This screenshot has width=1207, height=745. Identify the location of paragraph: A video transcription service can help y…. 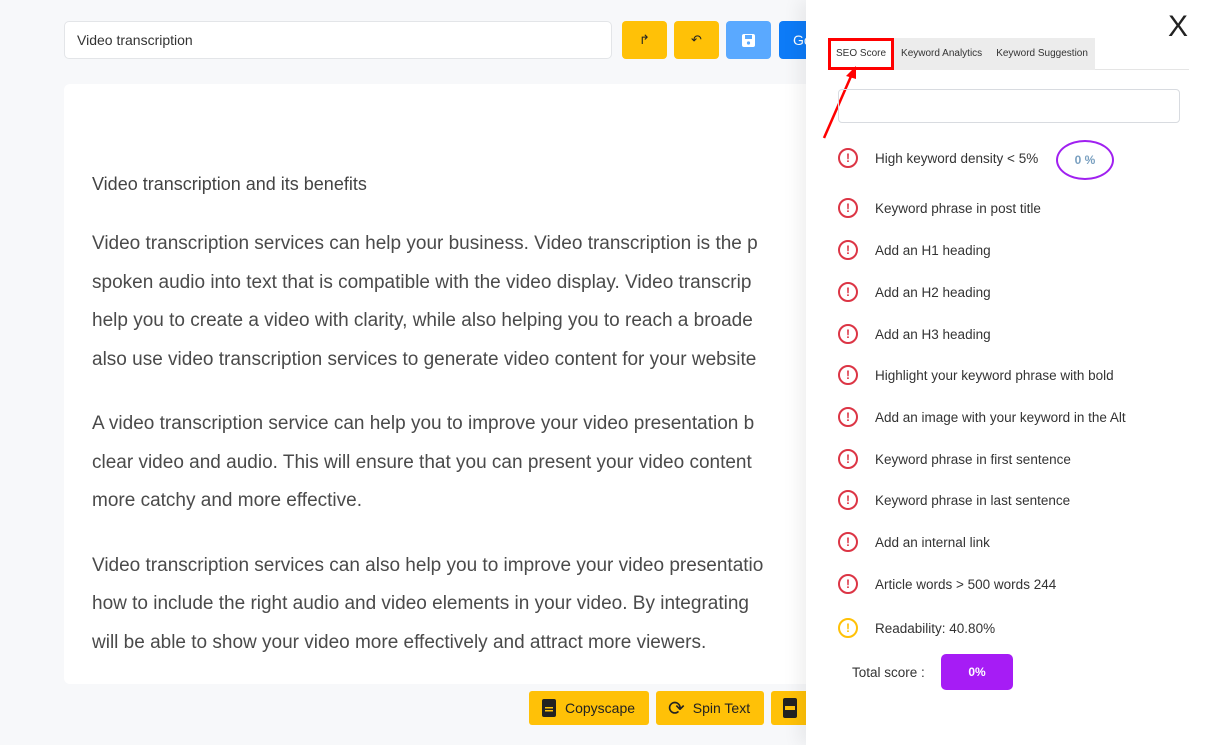
(423, 462).